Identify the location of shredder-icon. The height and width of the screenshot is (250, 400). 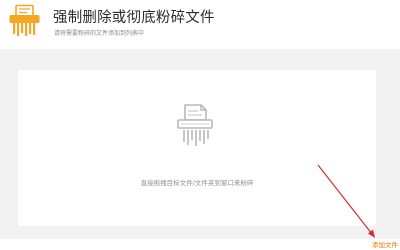
(195, 126).